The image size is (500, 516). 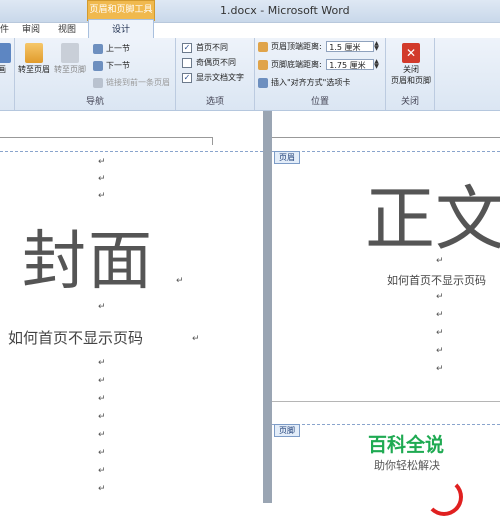 I want to click on prev-section-label: 上一节, so click(x=118, y=48).